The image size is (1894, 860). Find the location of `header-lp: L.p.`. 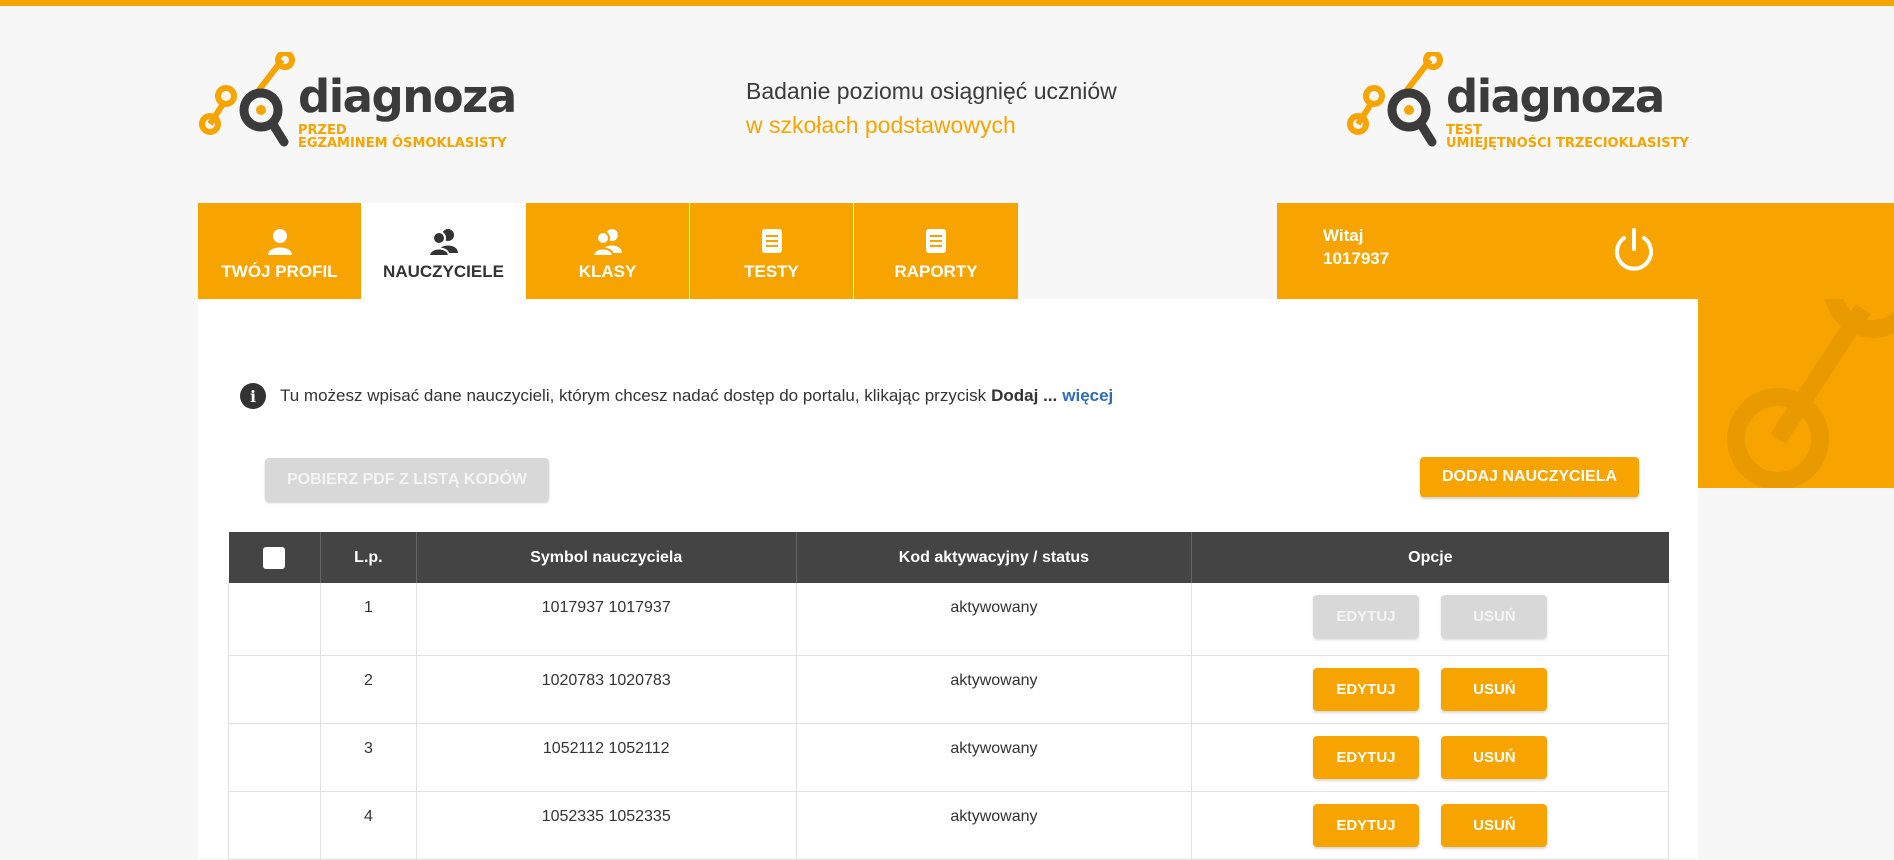

header-lp: L.p. is located at coordinates (368, 557).